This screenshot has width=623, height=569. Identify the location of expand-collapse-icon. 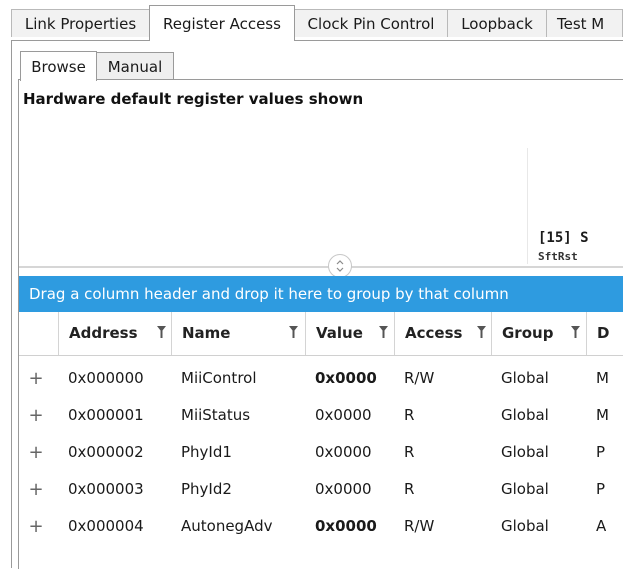
(340, 266).